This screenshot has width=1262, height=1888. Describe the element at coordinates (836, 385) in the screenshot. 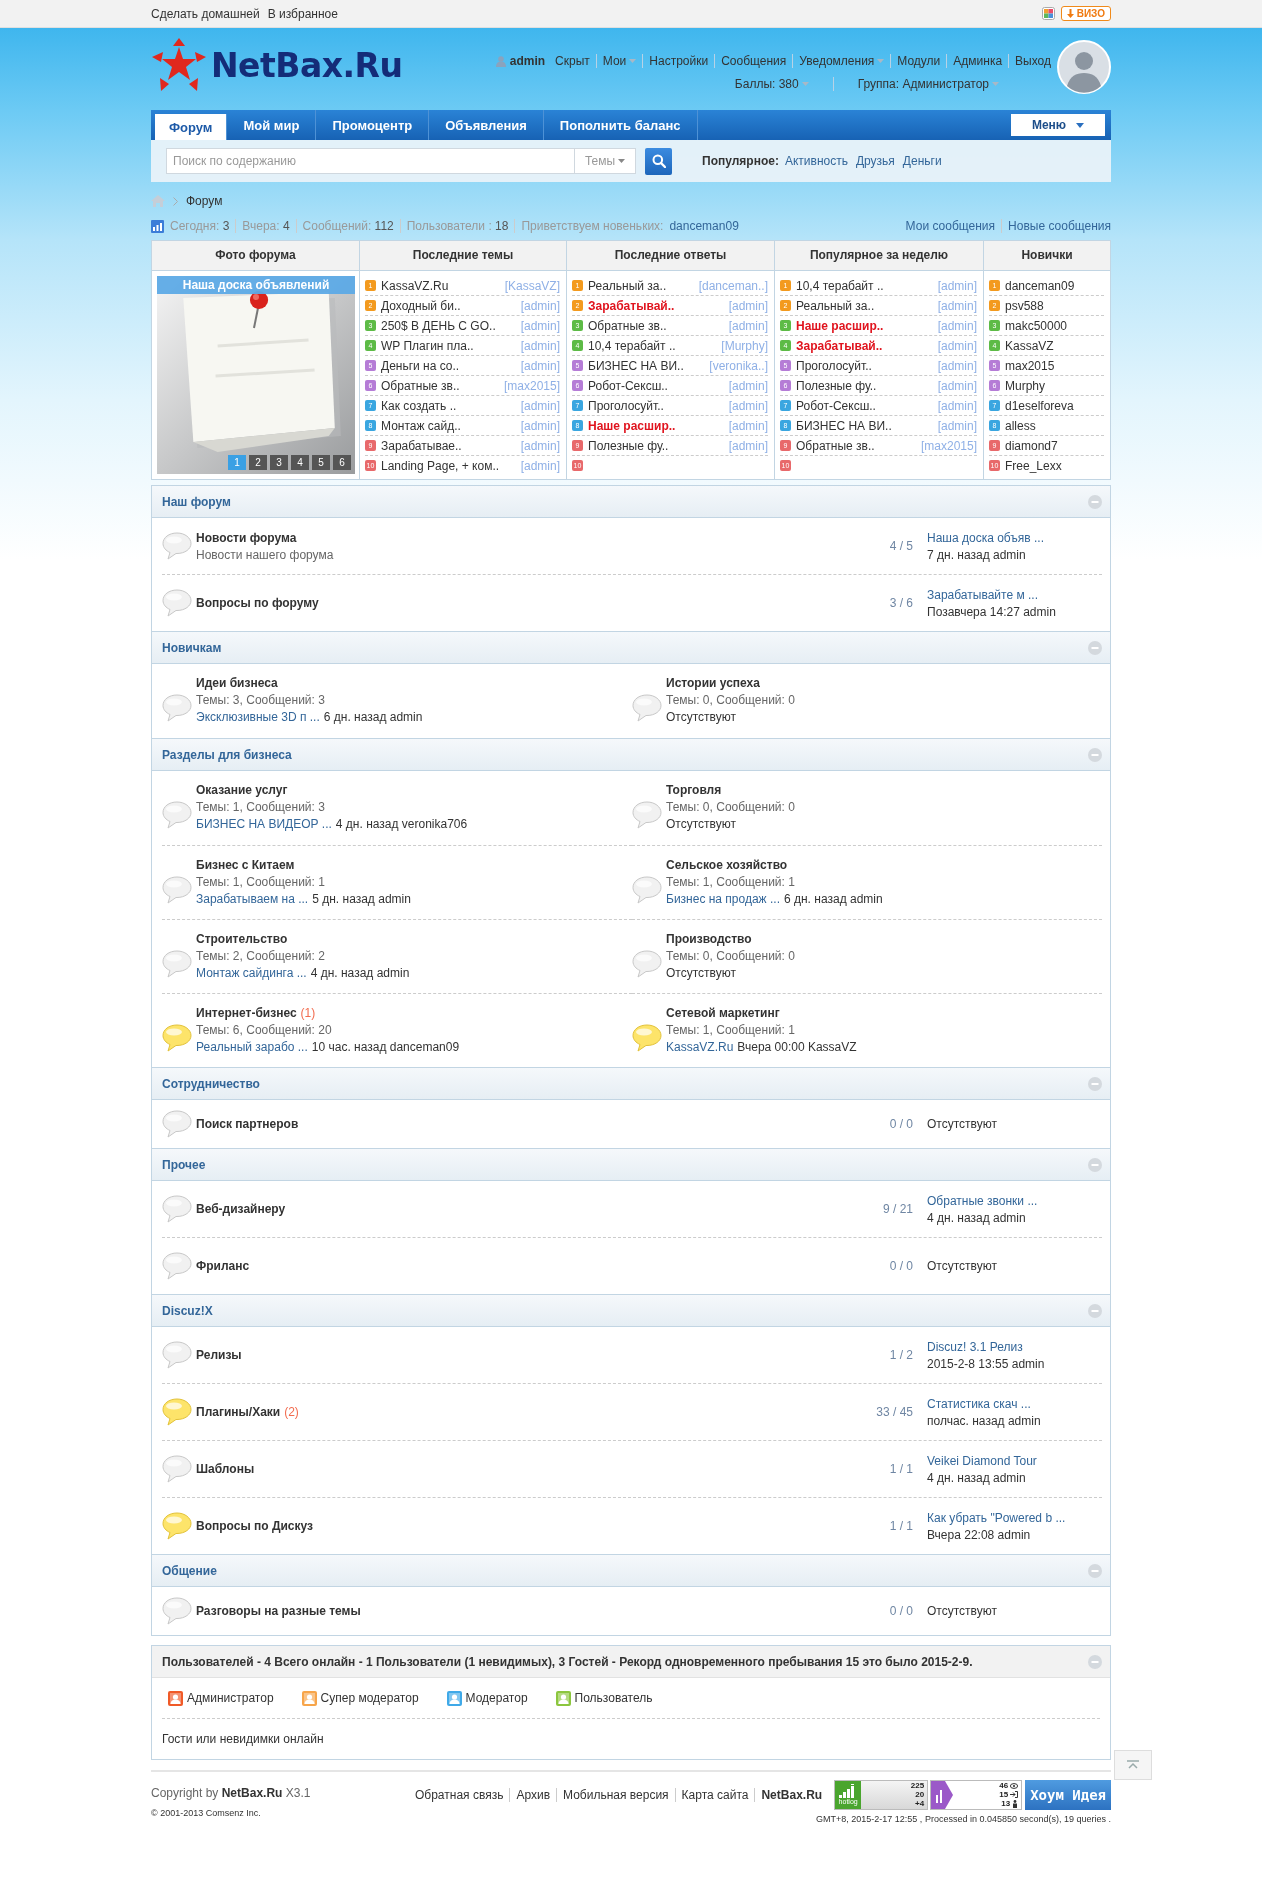

I see `thread-link: Полезные фу..` at that location.